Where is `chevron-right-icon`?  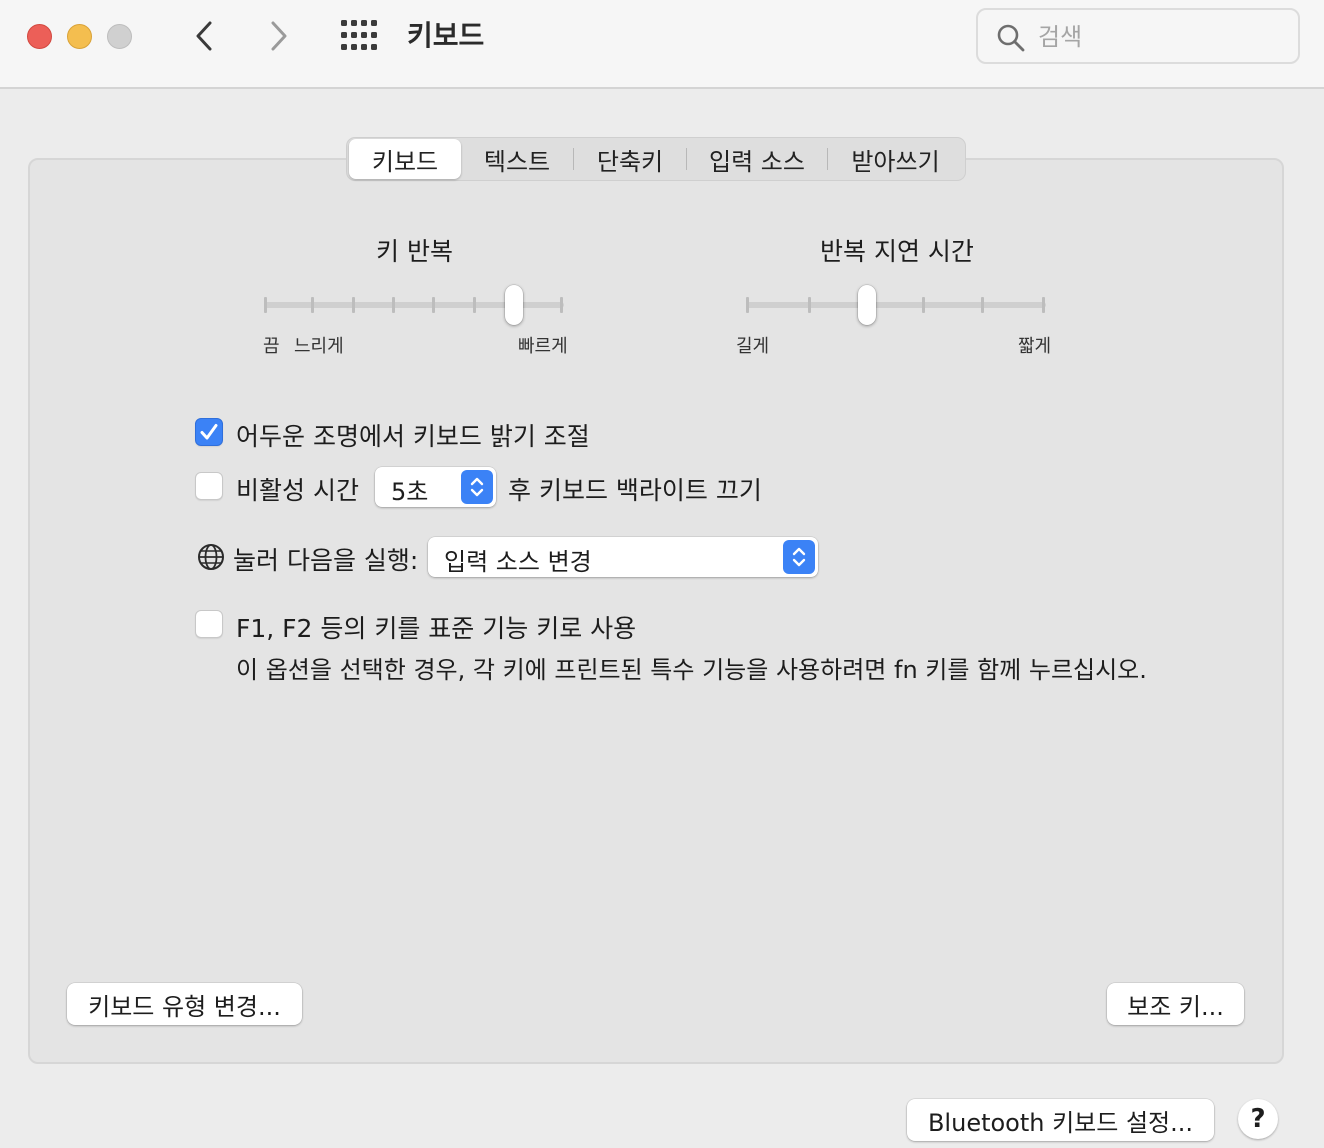
chevron-right-icon is located at coordinates (279, 36).